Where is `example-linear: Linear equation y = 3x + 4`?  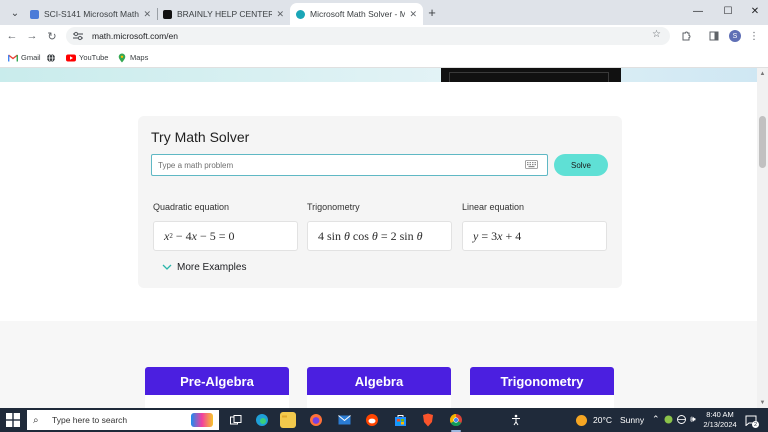
example-linear: Linear equation y = 3x + 4 is located at coordinates (534, 226).